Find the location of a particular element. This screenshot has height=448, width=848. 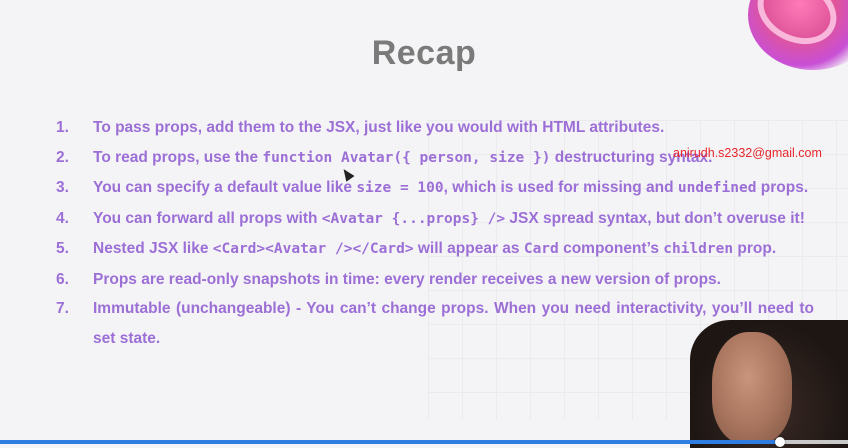

recap-item-number: 4. is located at coordinates (62, 218).